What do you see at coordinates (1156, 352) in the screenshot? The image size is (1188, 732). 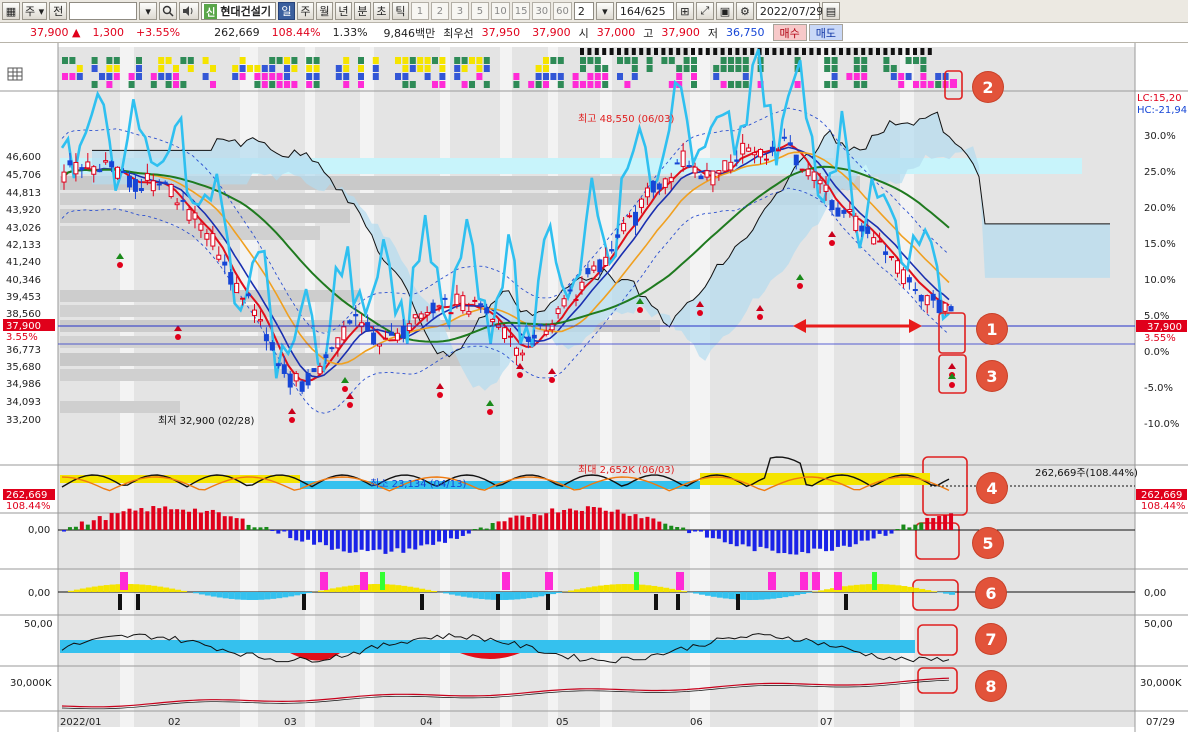 I see `right-tick: 0.0%` at bounding box center [1156, 352].